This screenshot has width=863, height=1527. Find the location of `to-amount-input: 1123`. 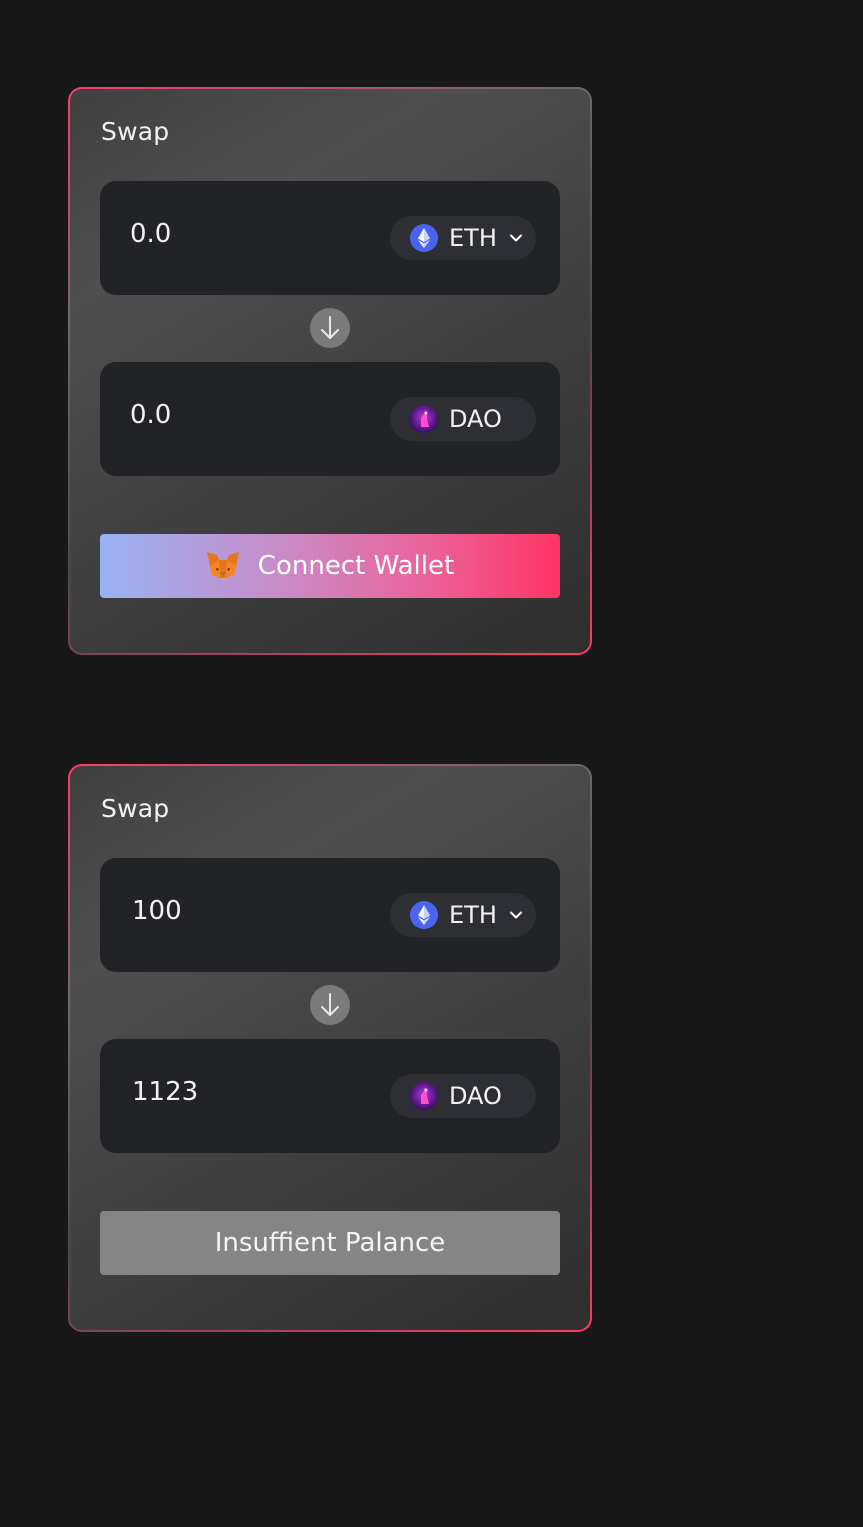

to-amount-input: 1123 is located at coordinates (165, 1092).